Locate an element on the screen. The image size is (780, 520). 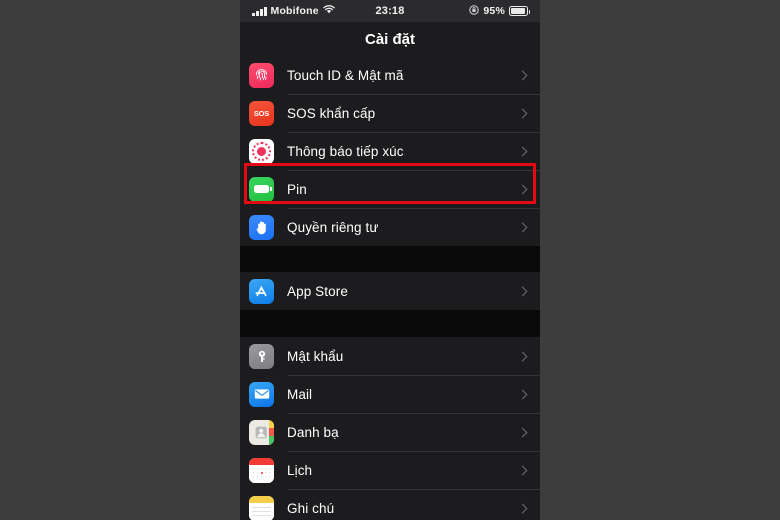
privacy-hand-icon is located at coordinates (261, 227).